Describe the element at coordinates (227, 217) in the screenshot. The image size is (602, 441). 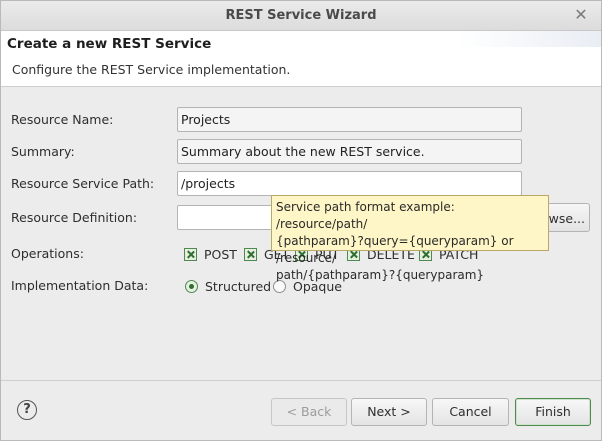
I see `resource-definition-input` at that location.